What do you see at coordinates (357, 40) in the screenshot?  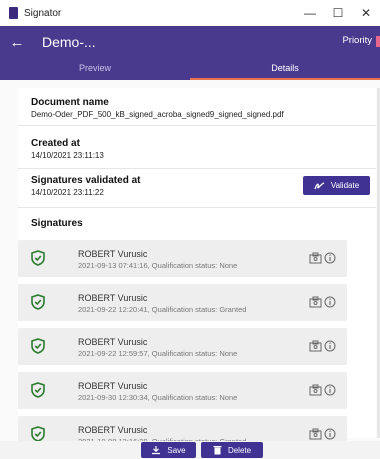 I see `priority-toggle: Priority` at bounding box center [357, 40].